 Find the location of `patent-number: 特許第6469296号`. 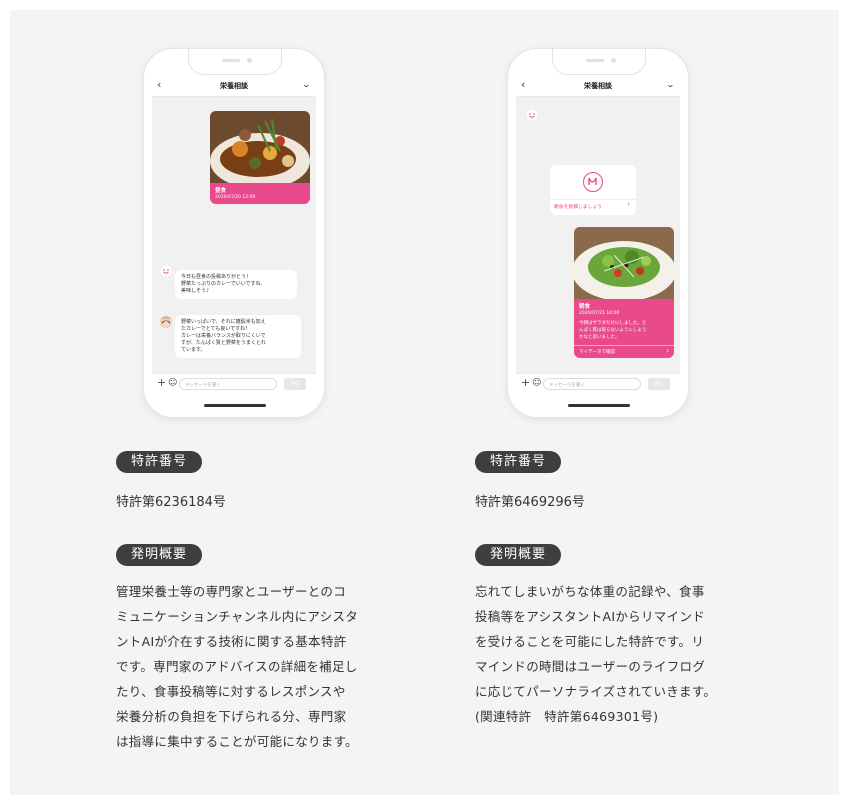

patent-number: 特許第6469296号 is located at coordinates (530, 502).